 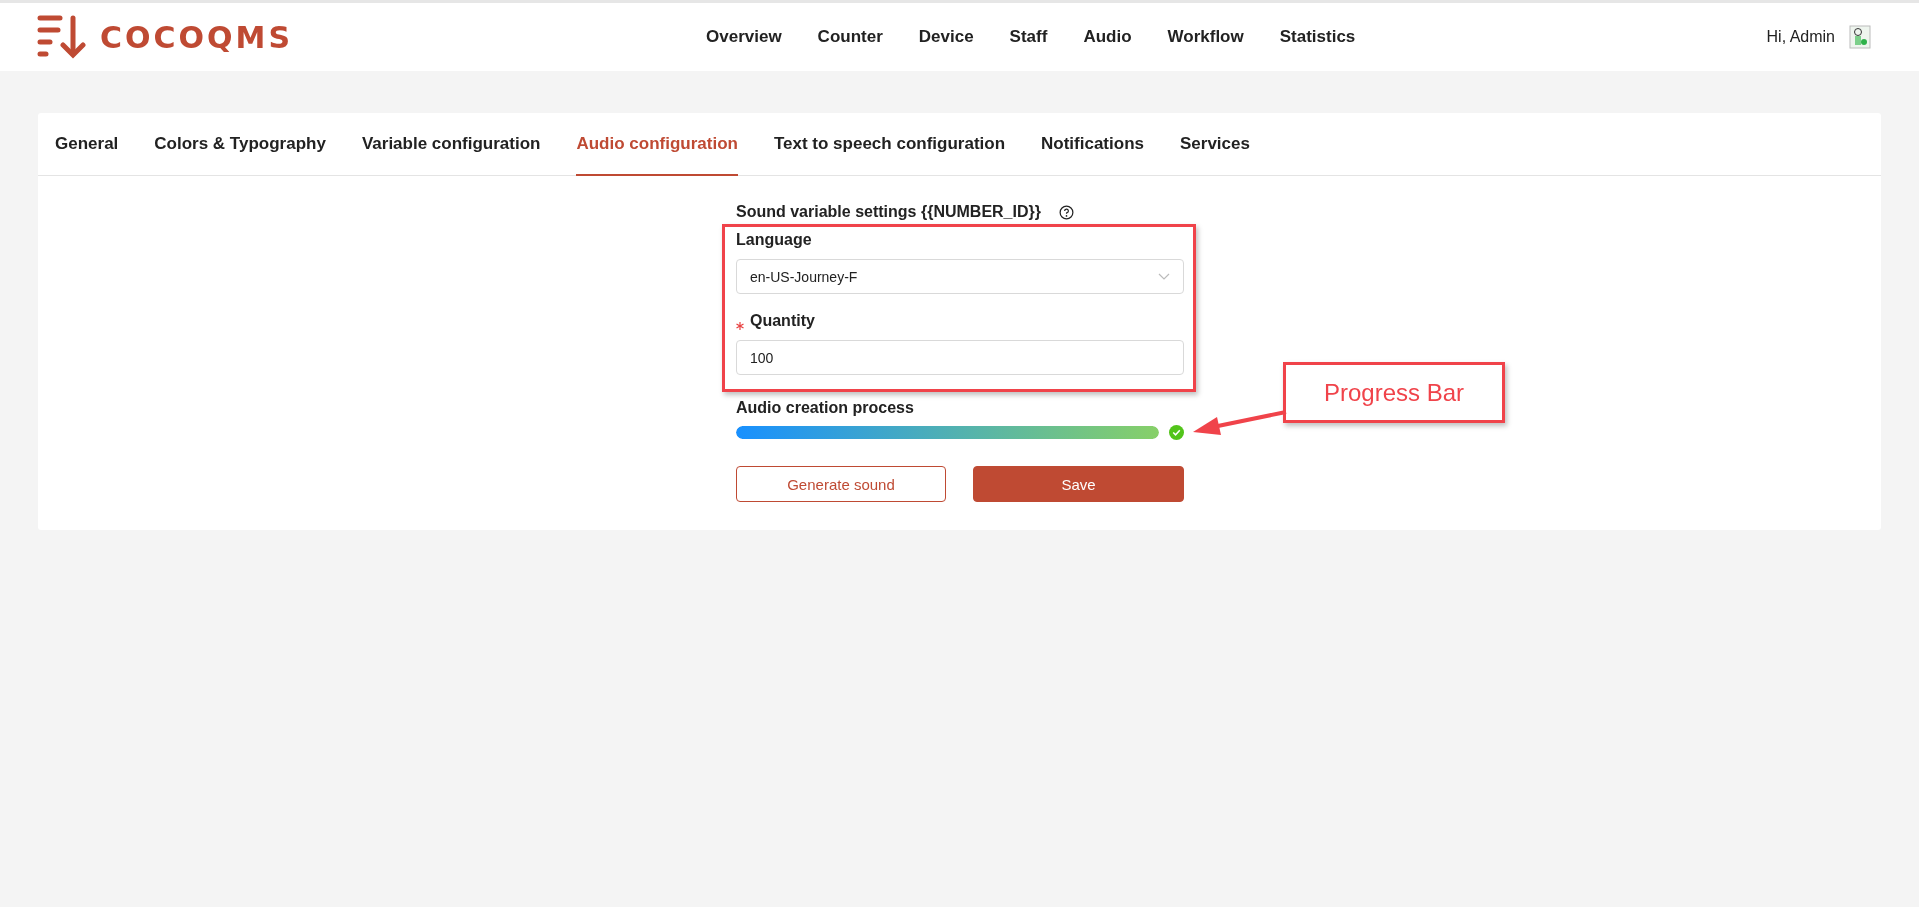 I want to click on logo-text: COCOQMS, so click(x=196, y=37).